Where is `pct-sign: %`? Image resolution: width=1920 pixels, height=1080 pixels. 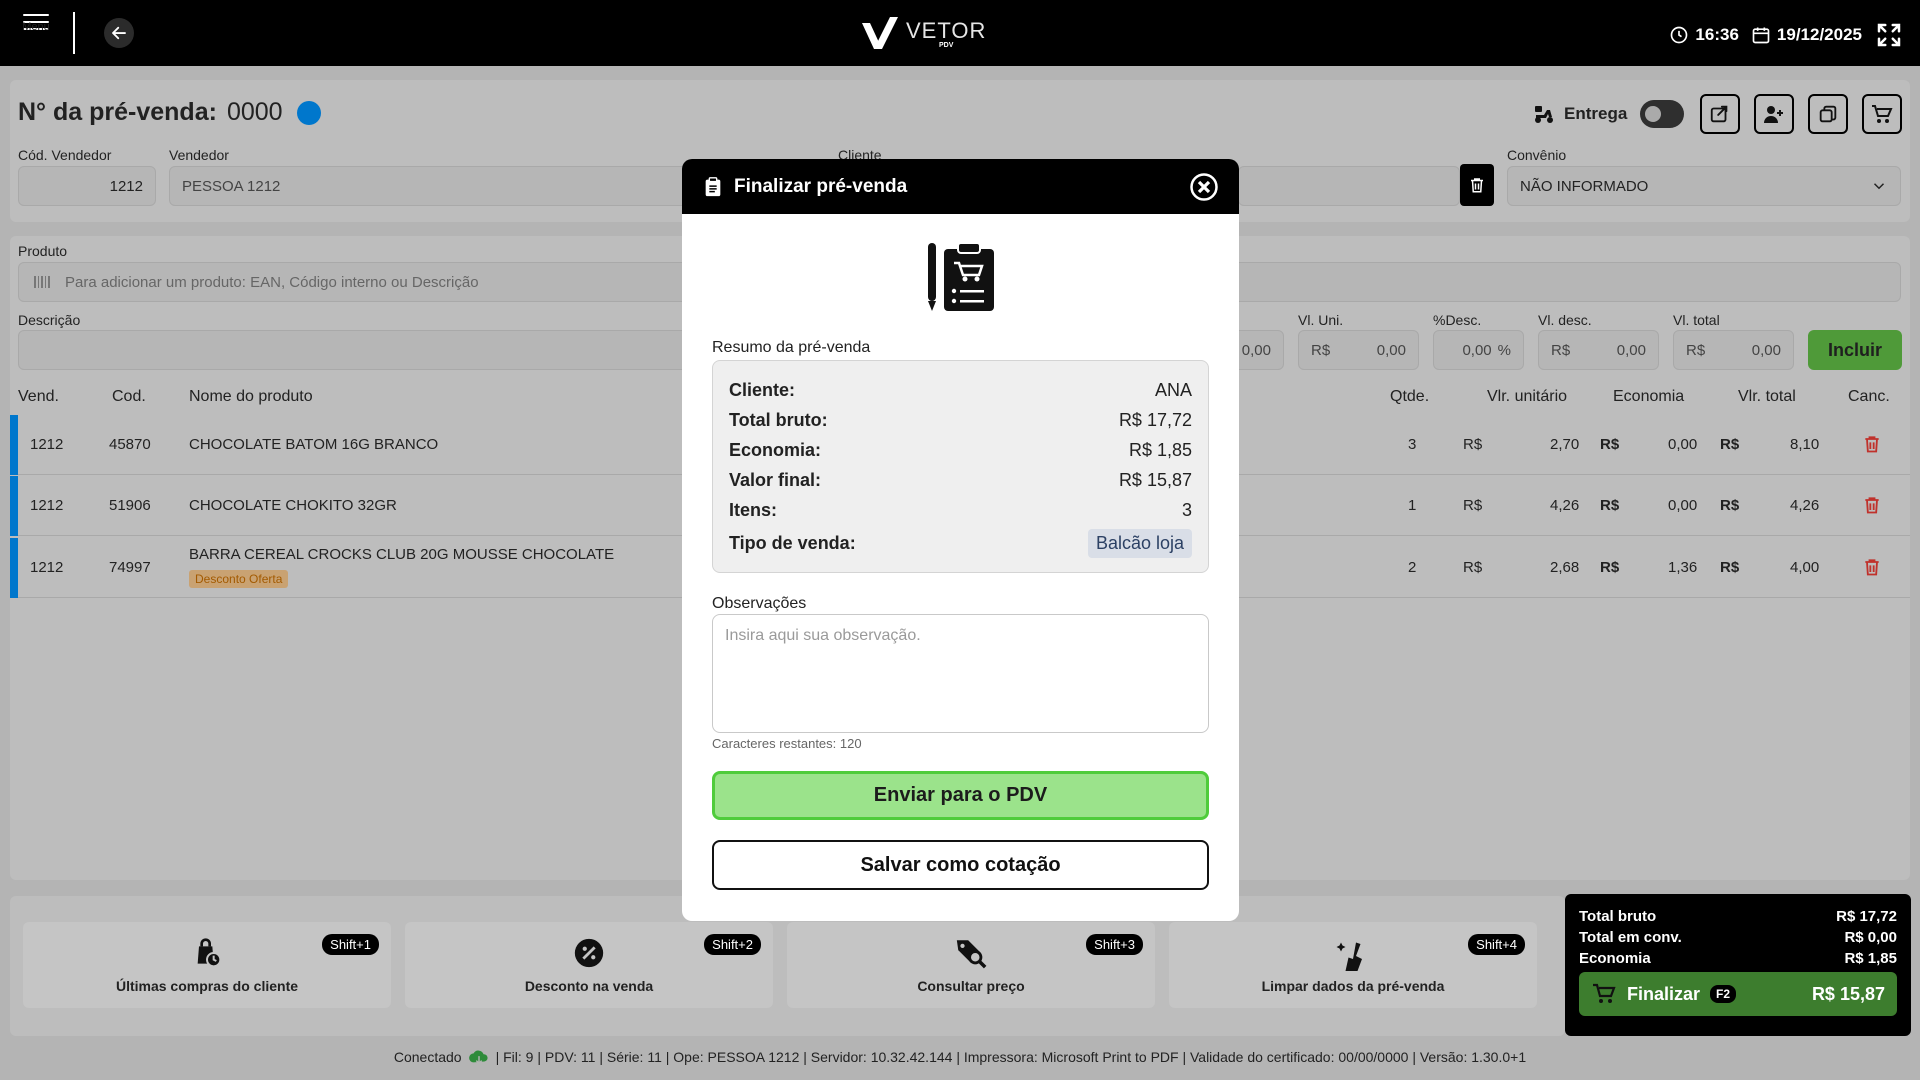 pct-sign: % is located at coordinates (1504, 350).